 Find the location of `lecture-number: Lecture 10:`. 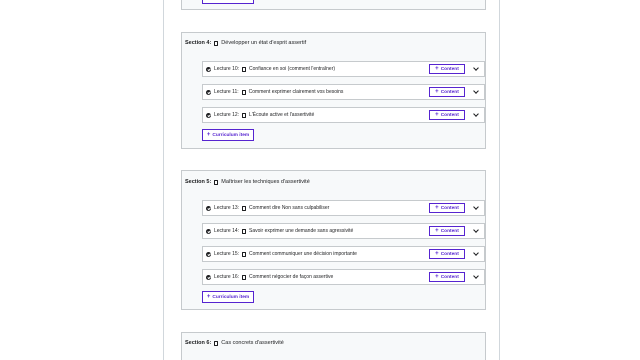

lecture-number: Lecture 10: is located at coordinates (227, 69).